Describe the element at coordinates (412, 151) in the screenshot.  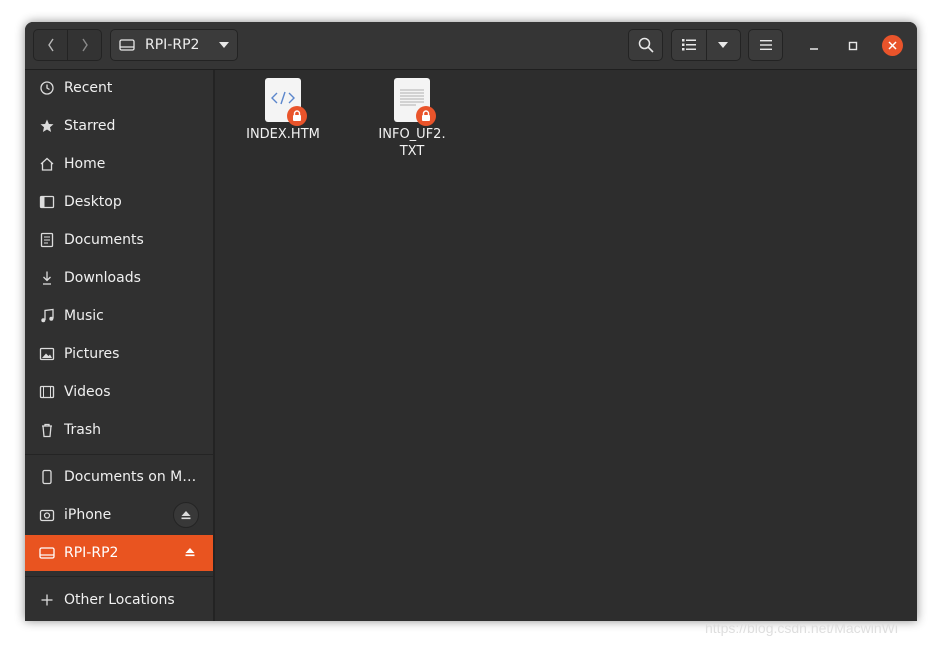
I see `file-name: TXT` at that location.